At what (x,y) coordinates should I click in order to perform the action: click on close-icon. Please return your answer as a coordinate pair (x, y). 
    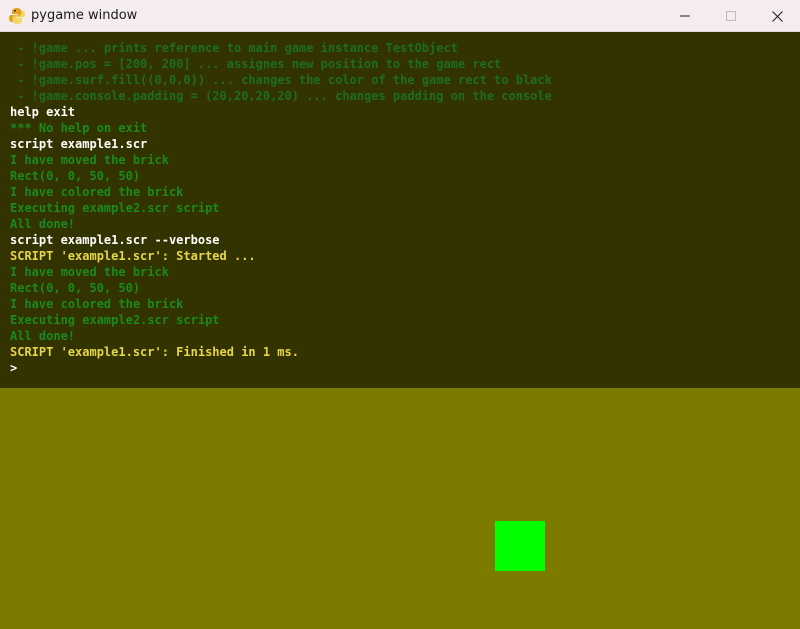
    Looking at the image, I should click on (777, 16).